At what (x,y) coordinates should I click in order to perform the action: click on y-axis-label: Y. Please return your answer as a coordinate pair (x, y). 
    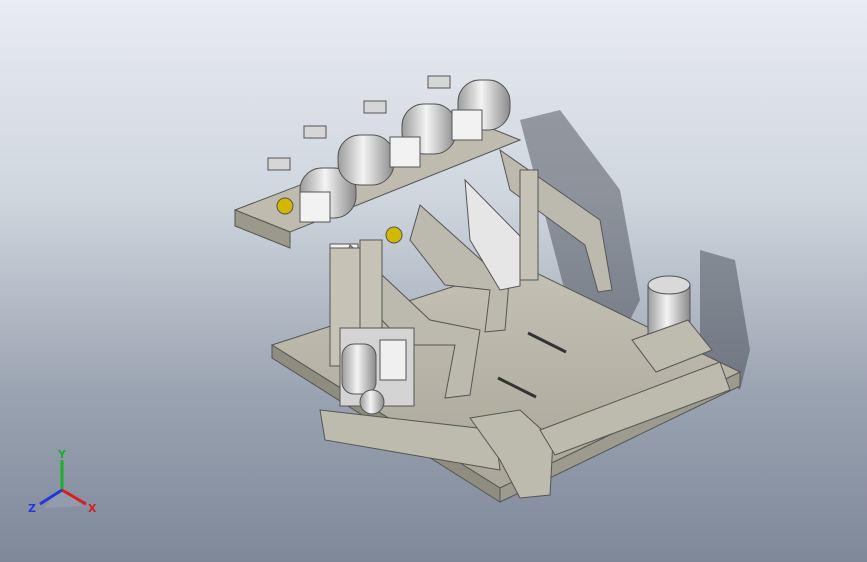
    Looking at the image, I should click on (62, 454).